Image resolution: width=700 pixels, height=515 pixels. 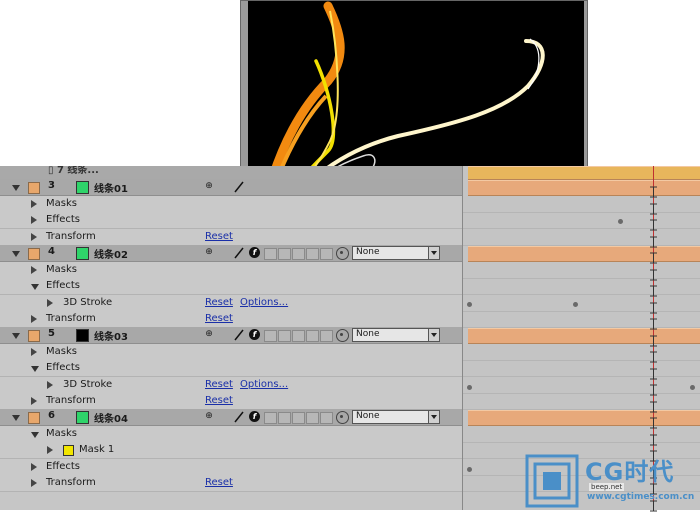 I want to click on layer-row: 3 线条01 ⊕, so click(x=231, y=187).